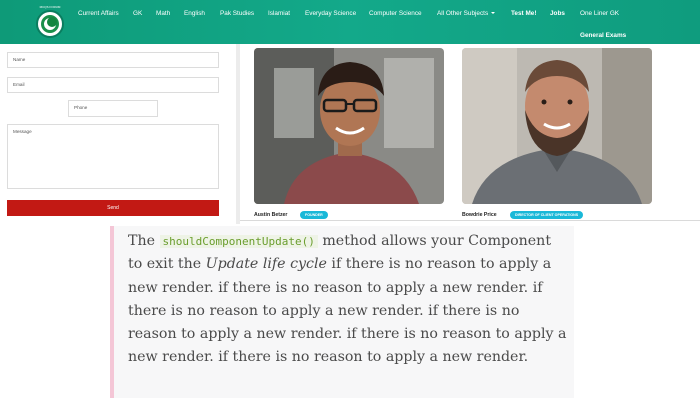  What do you see at coordinates (137, 13) in the screenshot?
I see `nav-gk: GK` at bounding box center [137, 13].